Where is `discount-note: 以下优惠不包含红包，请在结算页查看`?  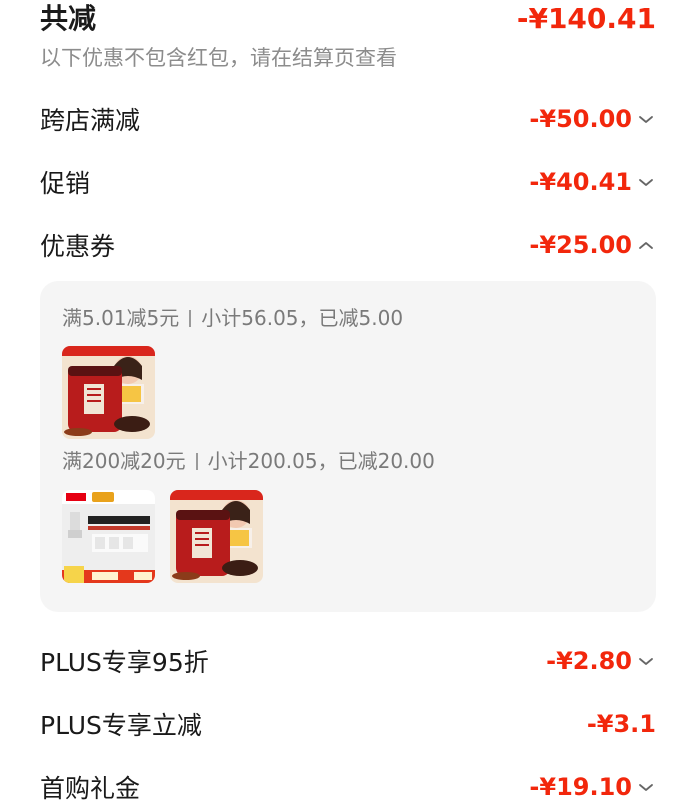 discount-note: 以下优惠不包含红包，请在结算页查看 is located at coordinates (218, 58).